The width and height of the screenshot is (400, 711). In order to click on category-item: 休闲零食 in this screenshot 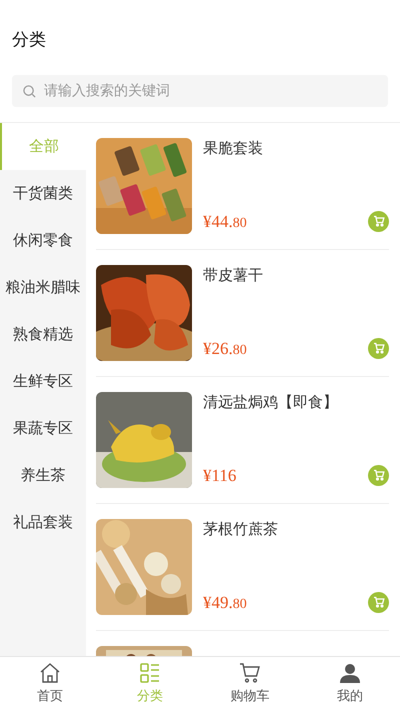, I will do `click(43, 240)`.